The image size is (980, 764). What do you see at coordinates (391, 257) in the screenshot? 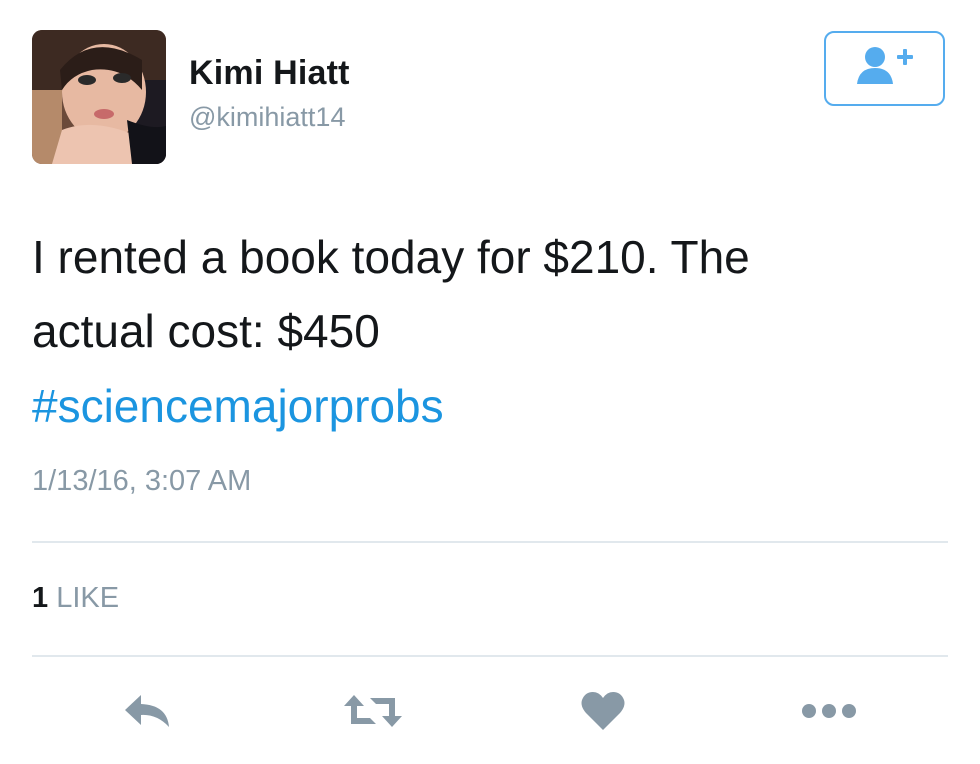
I see `tweet-text-line: I rented a book today for $210. The` at bounding box center [391, 257].